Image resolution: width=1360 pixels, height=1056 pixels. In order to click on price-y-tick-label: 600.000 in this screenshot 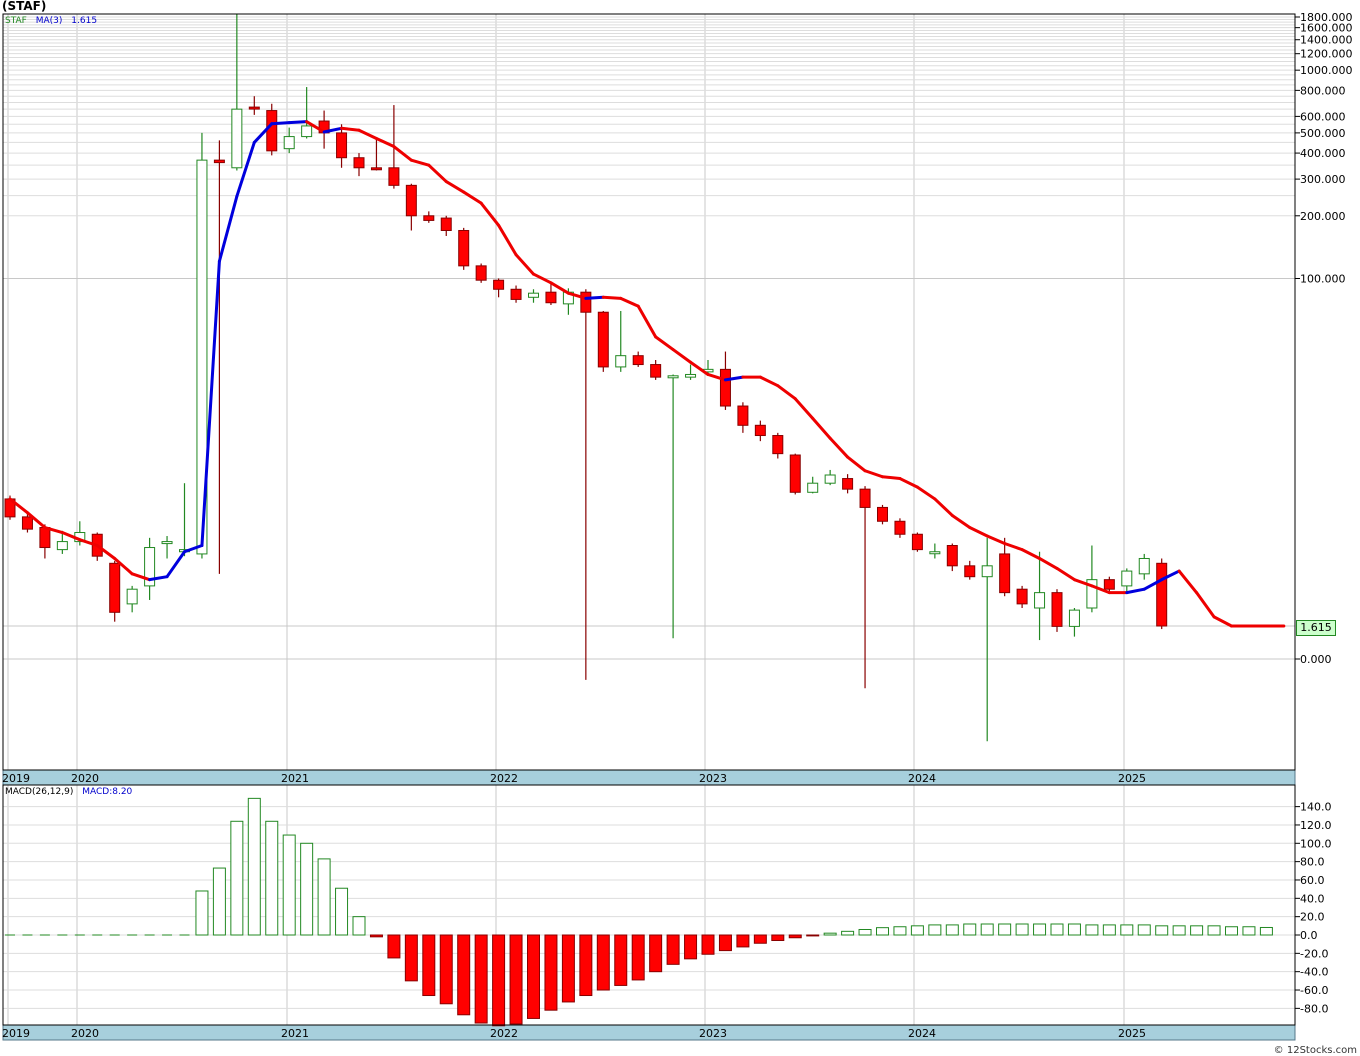, I will do `click(1323, 116)`.